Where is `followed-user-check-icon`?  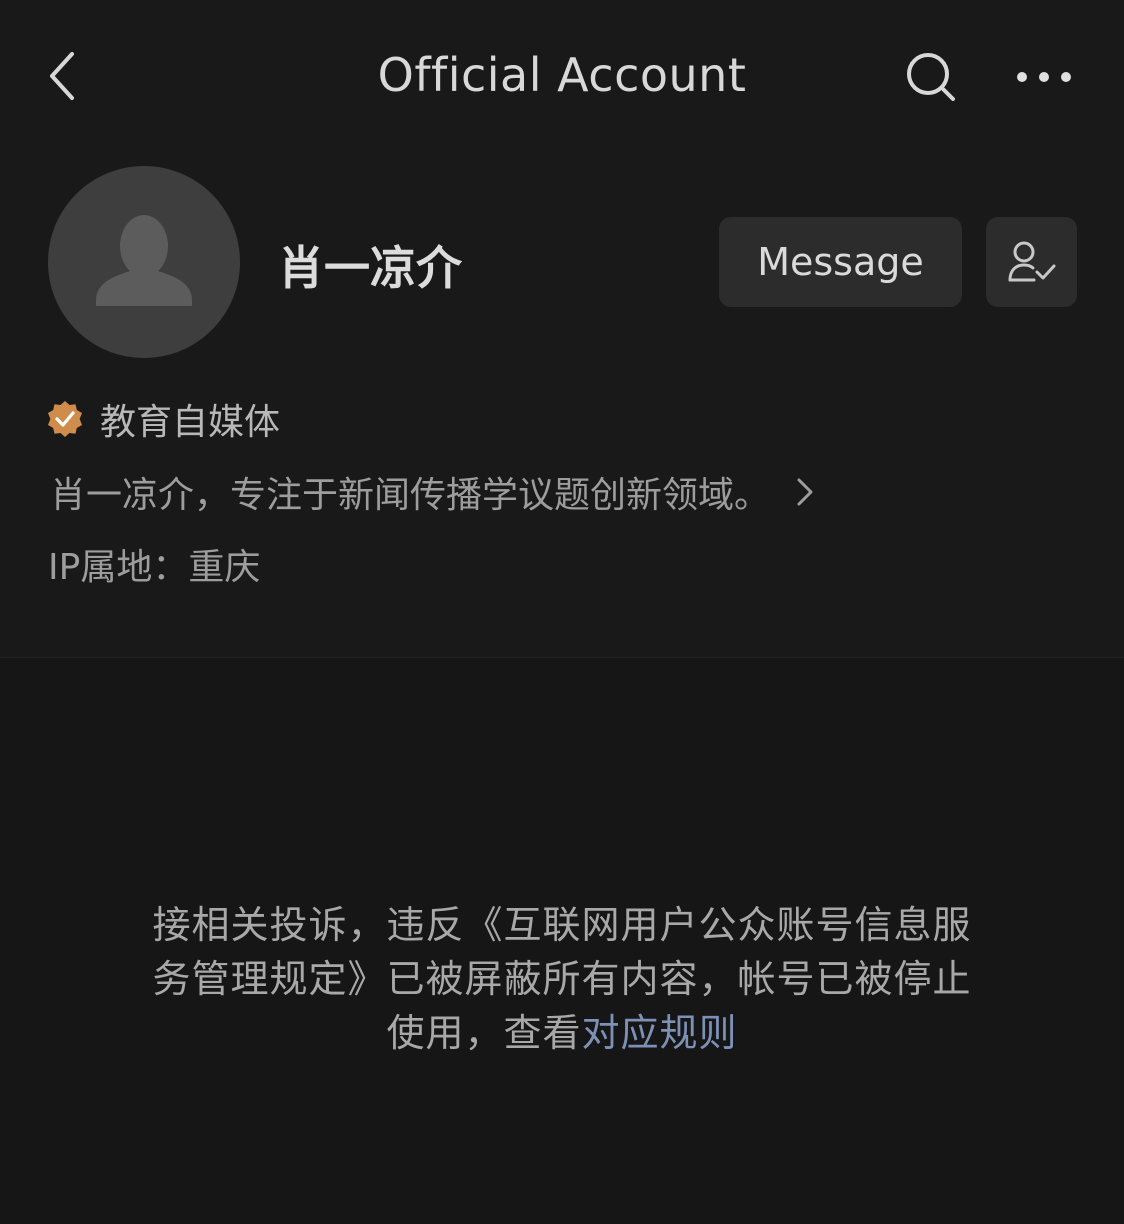
followed-user-check-icon is located at coordinates (1031, 261).